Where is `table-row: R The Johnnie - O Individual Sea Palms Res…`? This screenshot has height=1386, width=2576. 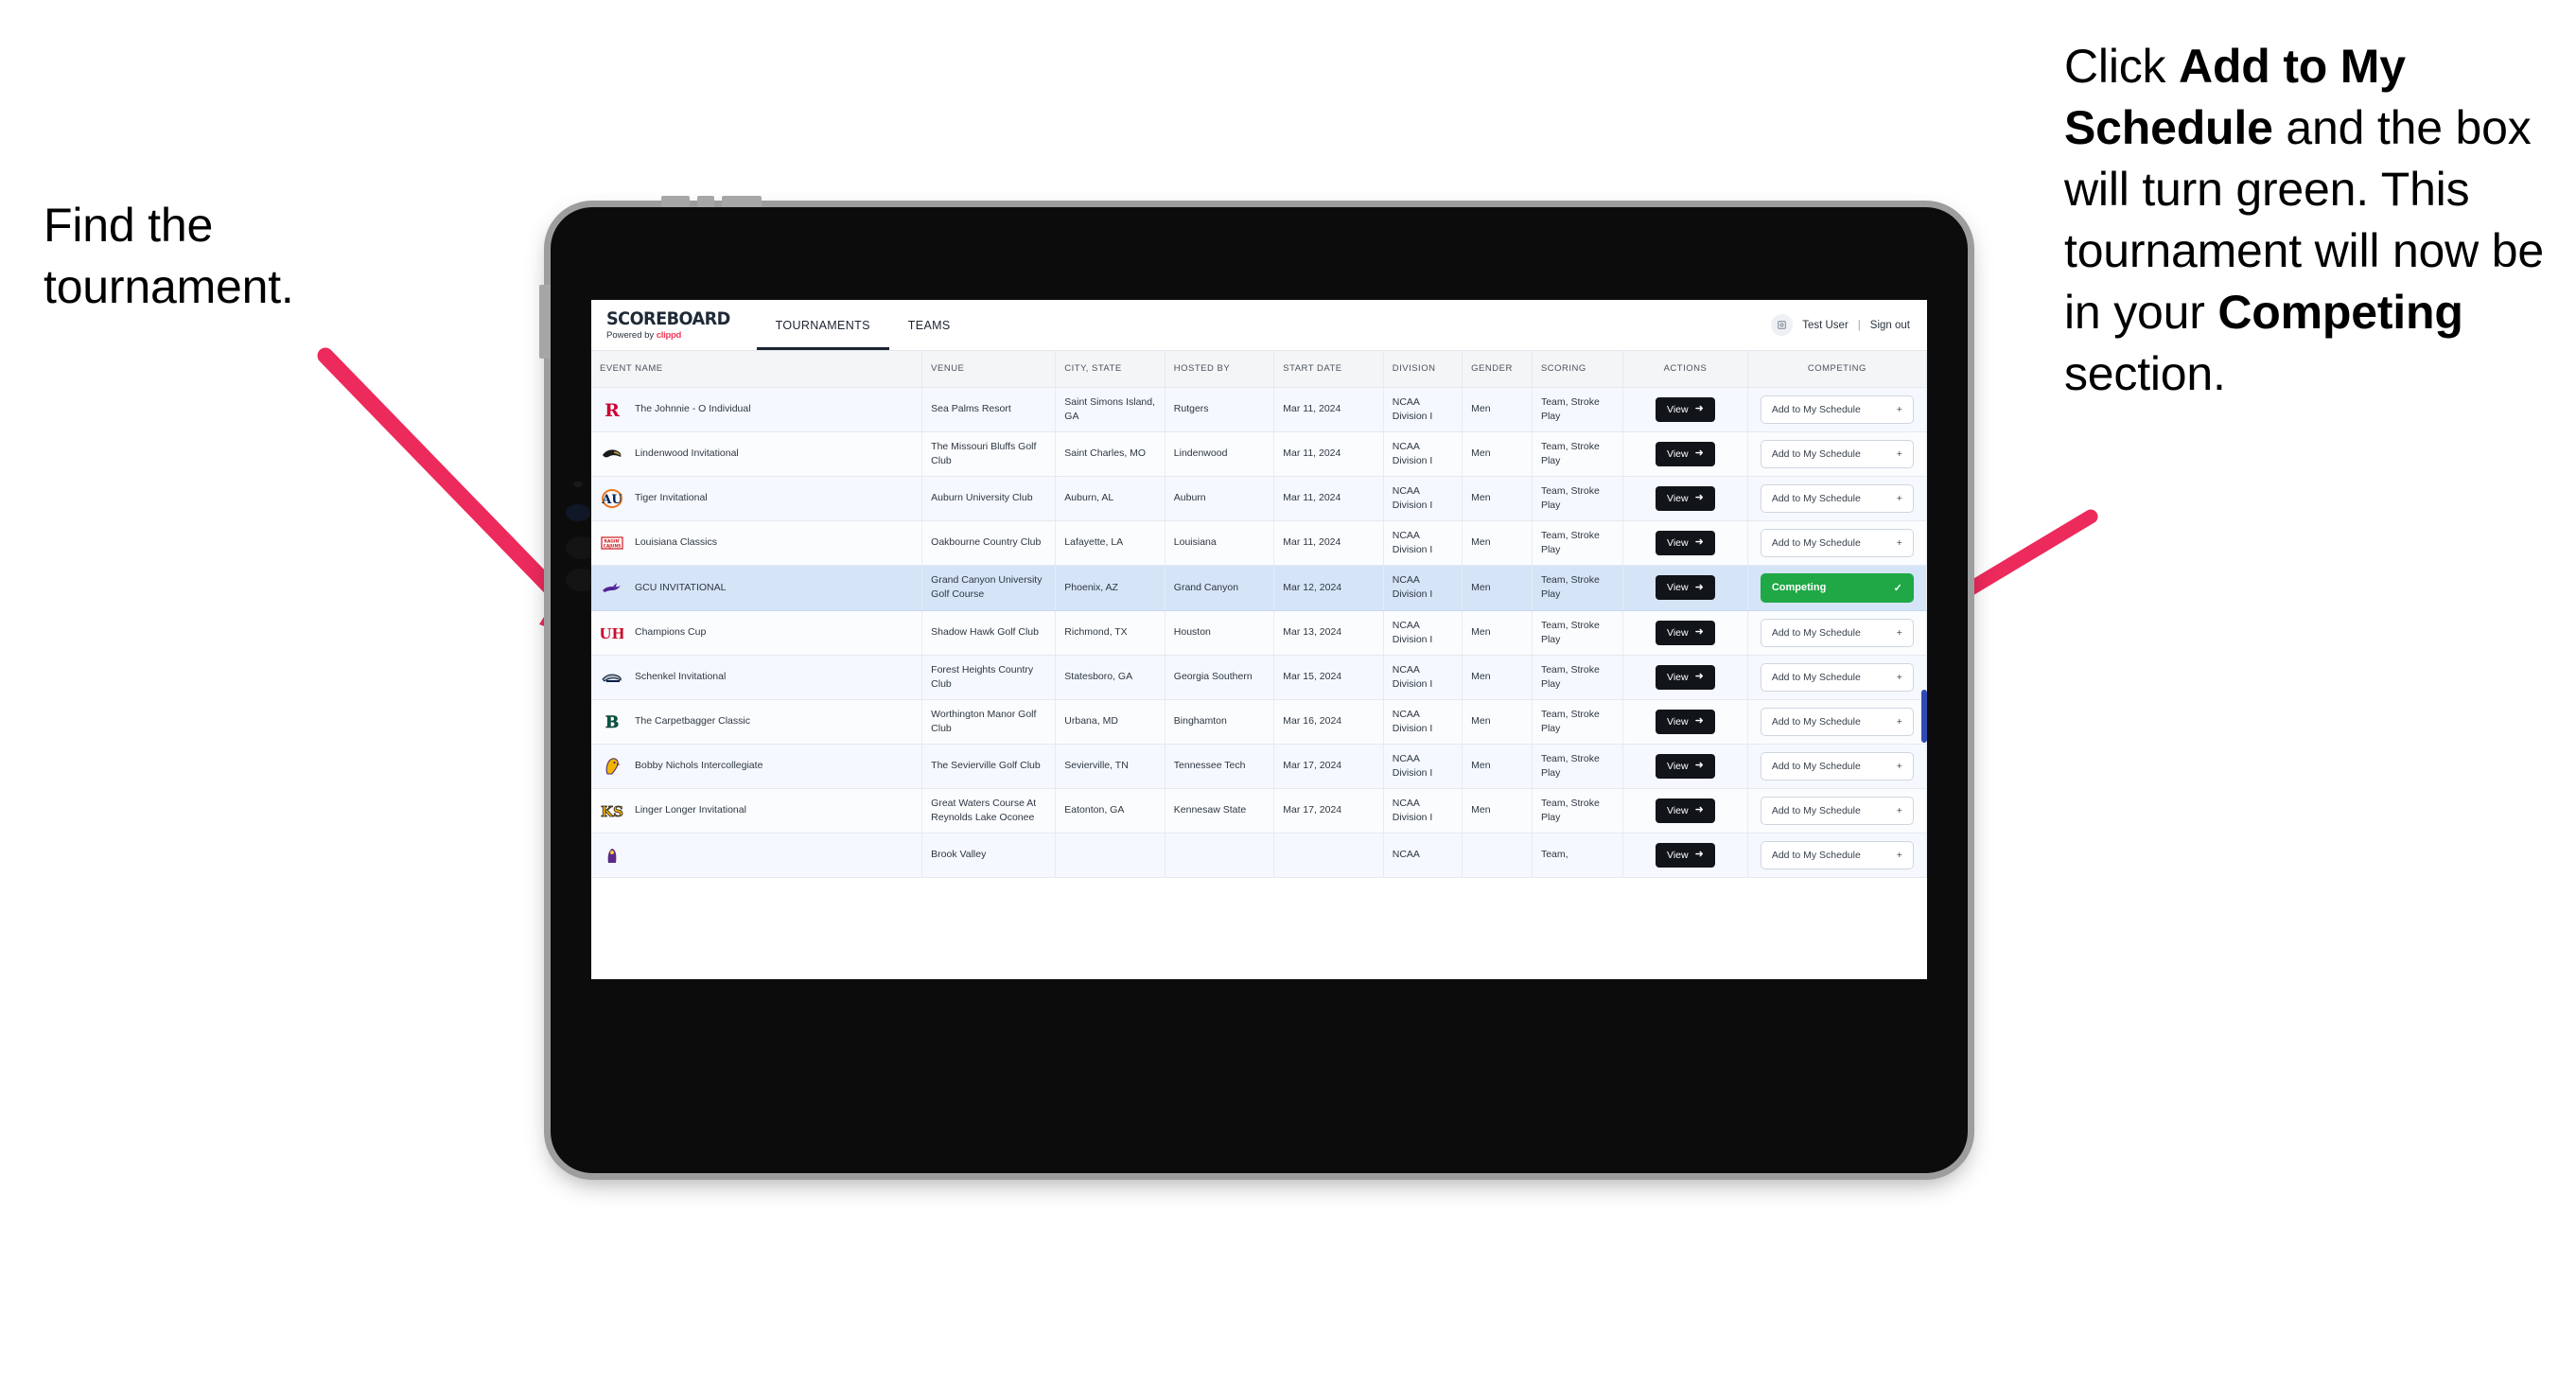 table-row: R The Johnnie - O Individual Sea Palms Res… is located at coordinates (1259, 409).